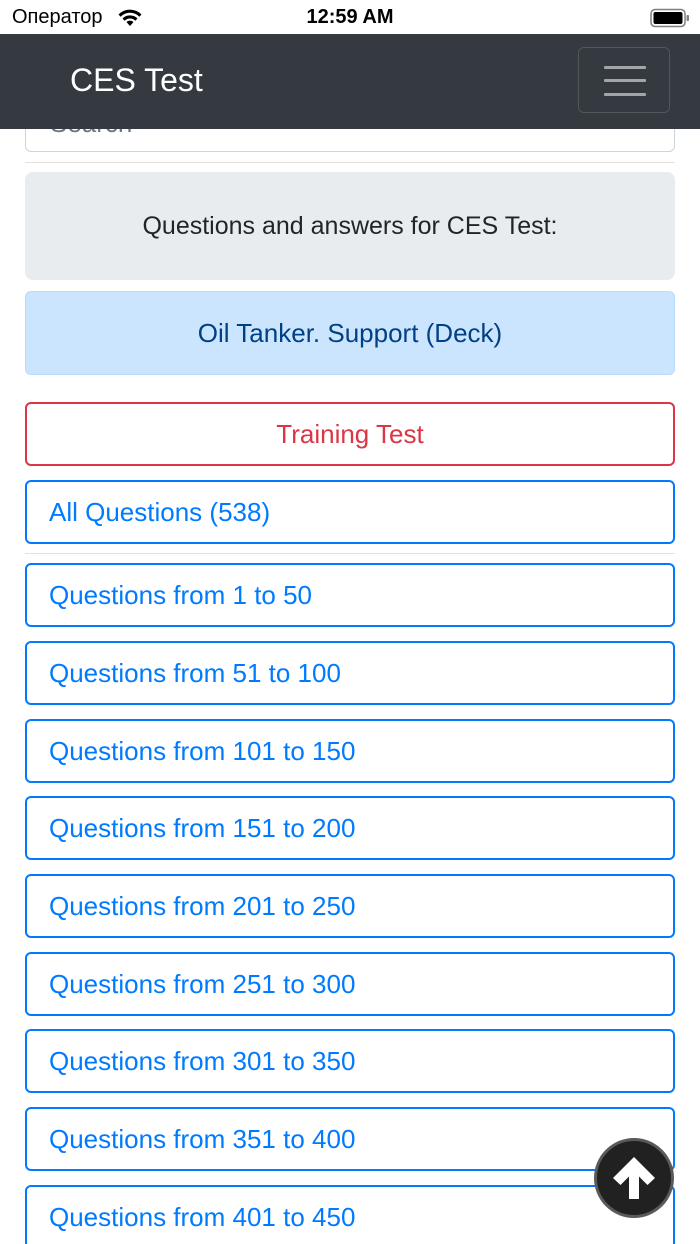  What do you see at coordinates (625, 67) in the screenshot?
I see `hamburger-menu-icon` at bounding box center [625, 67].